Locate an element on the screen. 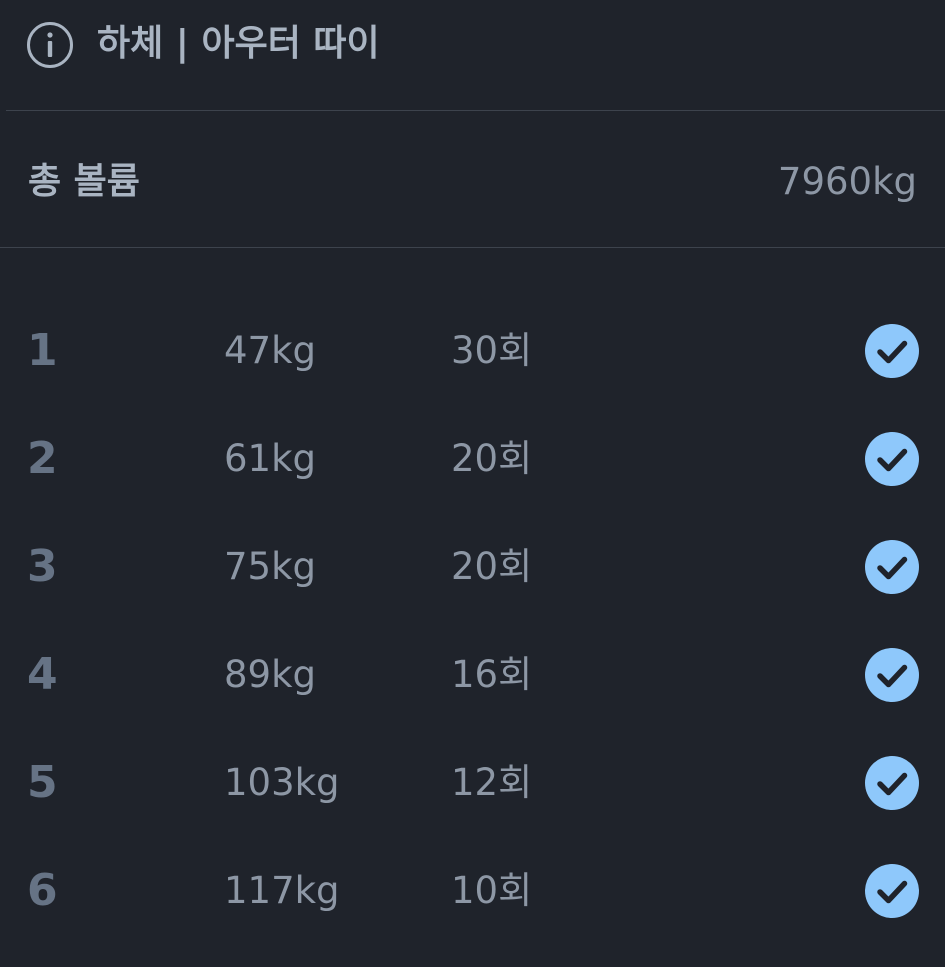 Image resolution: width=945 pixels, height=967 pixels. set-number: 1 is located at coordinates (42, 350).